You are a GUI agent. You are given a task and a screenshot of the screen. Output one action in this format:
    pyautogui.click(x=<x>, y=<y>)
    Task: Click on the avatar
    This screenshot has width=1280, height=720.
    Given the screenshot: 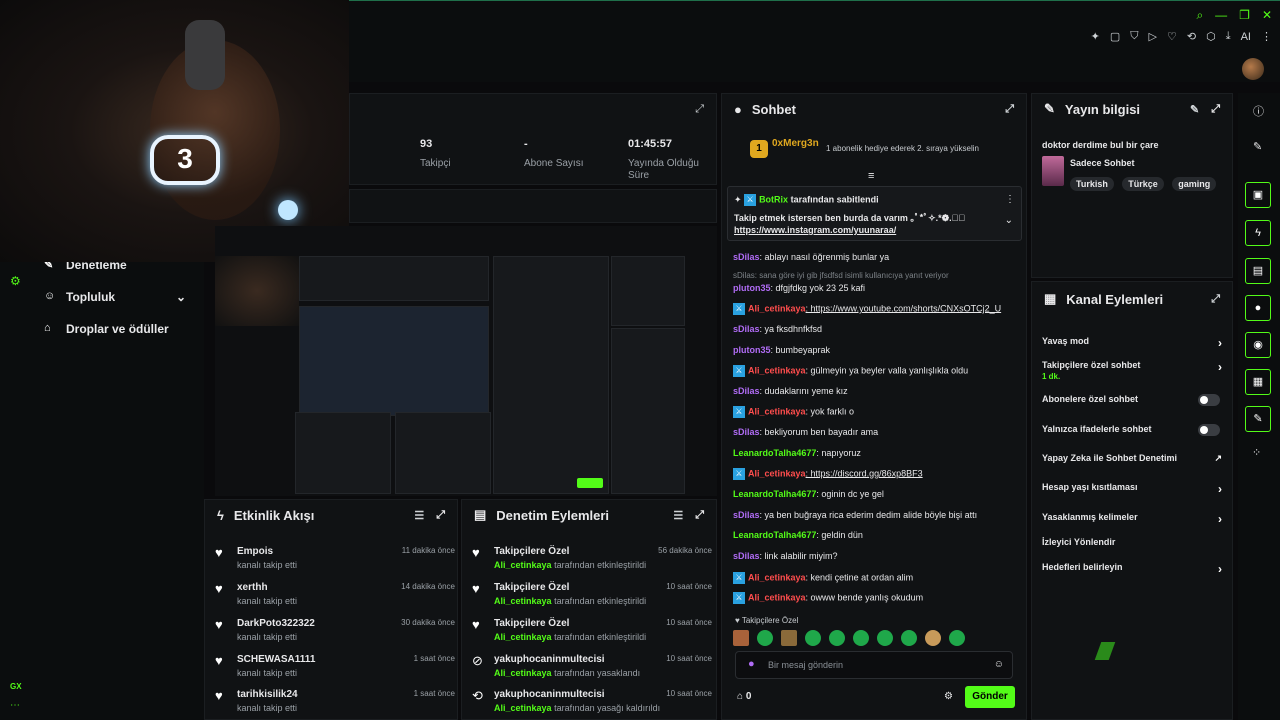 What is the action you would take?
    pyautogui.click(x=1253, y=69)
    